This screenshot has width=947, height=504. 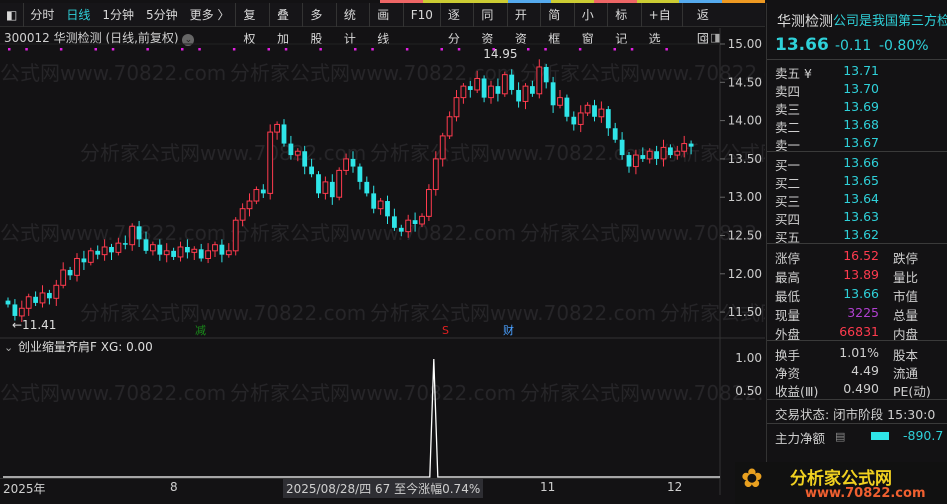 I want to click on low-label: ←11.41, so click(x=34, y=325).